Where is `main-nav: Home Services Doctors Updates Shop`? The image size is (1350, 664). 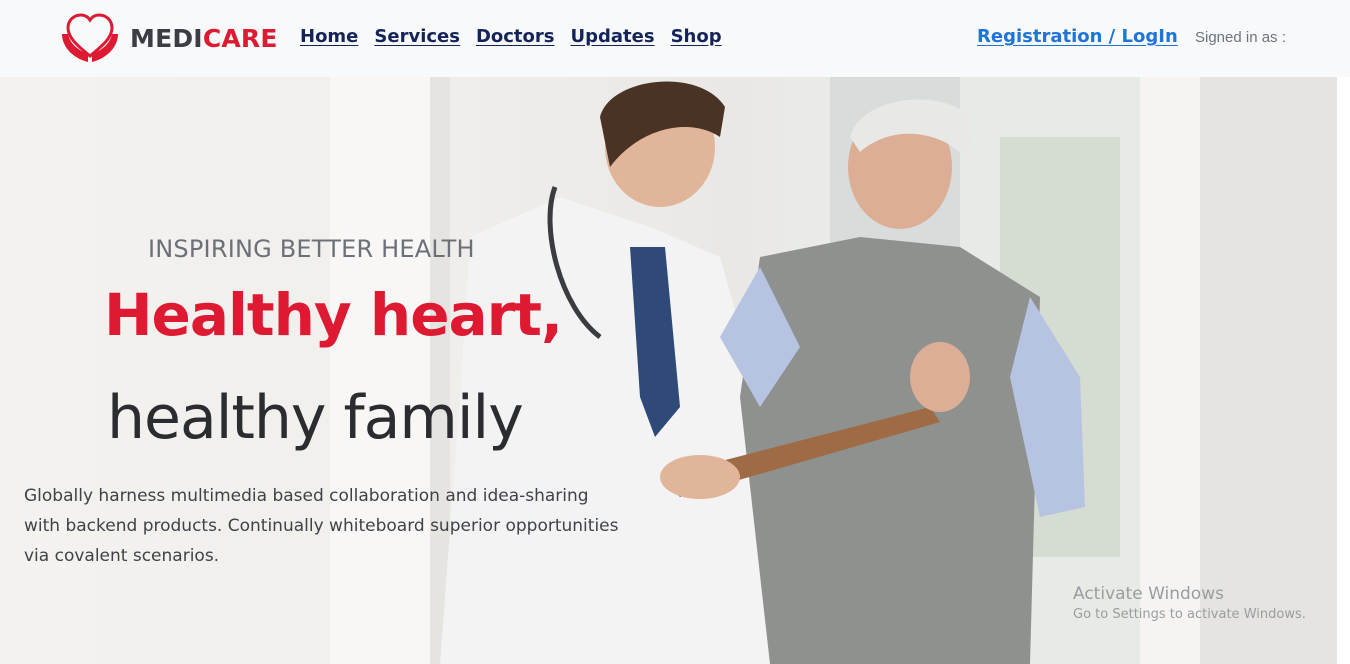 main-nav: Home Services Doctors Updates Shop is located at coordinates (511, 36).